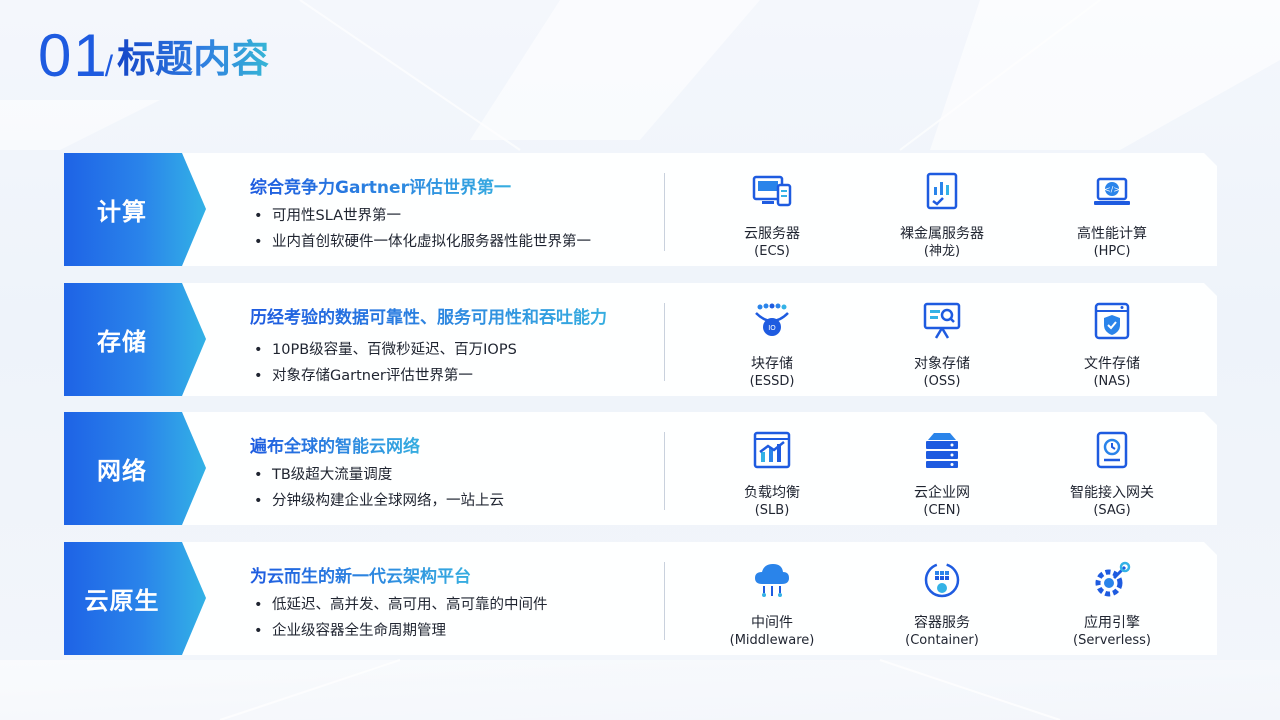 This screenshot has width=1280, height=720. Describe the element at coordinates (772, 364) in the screenshot. I see `product-name: 块存储` at that location.